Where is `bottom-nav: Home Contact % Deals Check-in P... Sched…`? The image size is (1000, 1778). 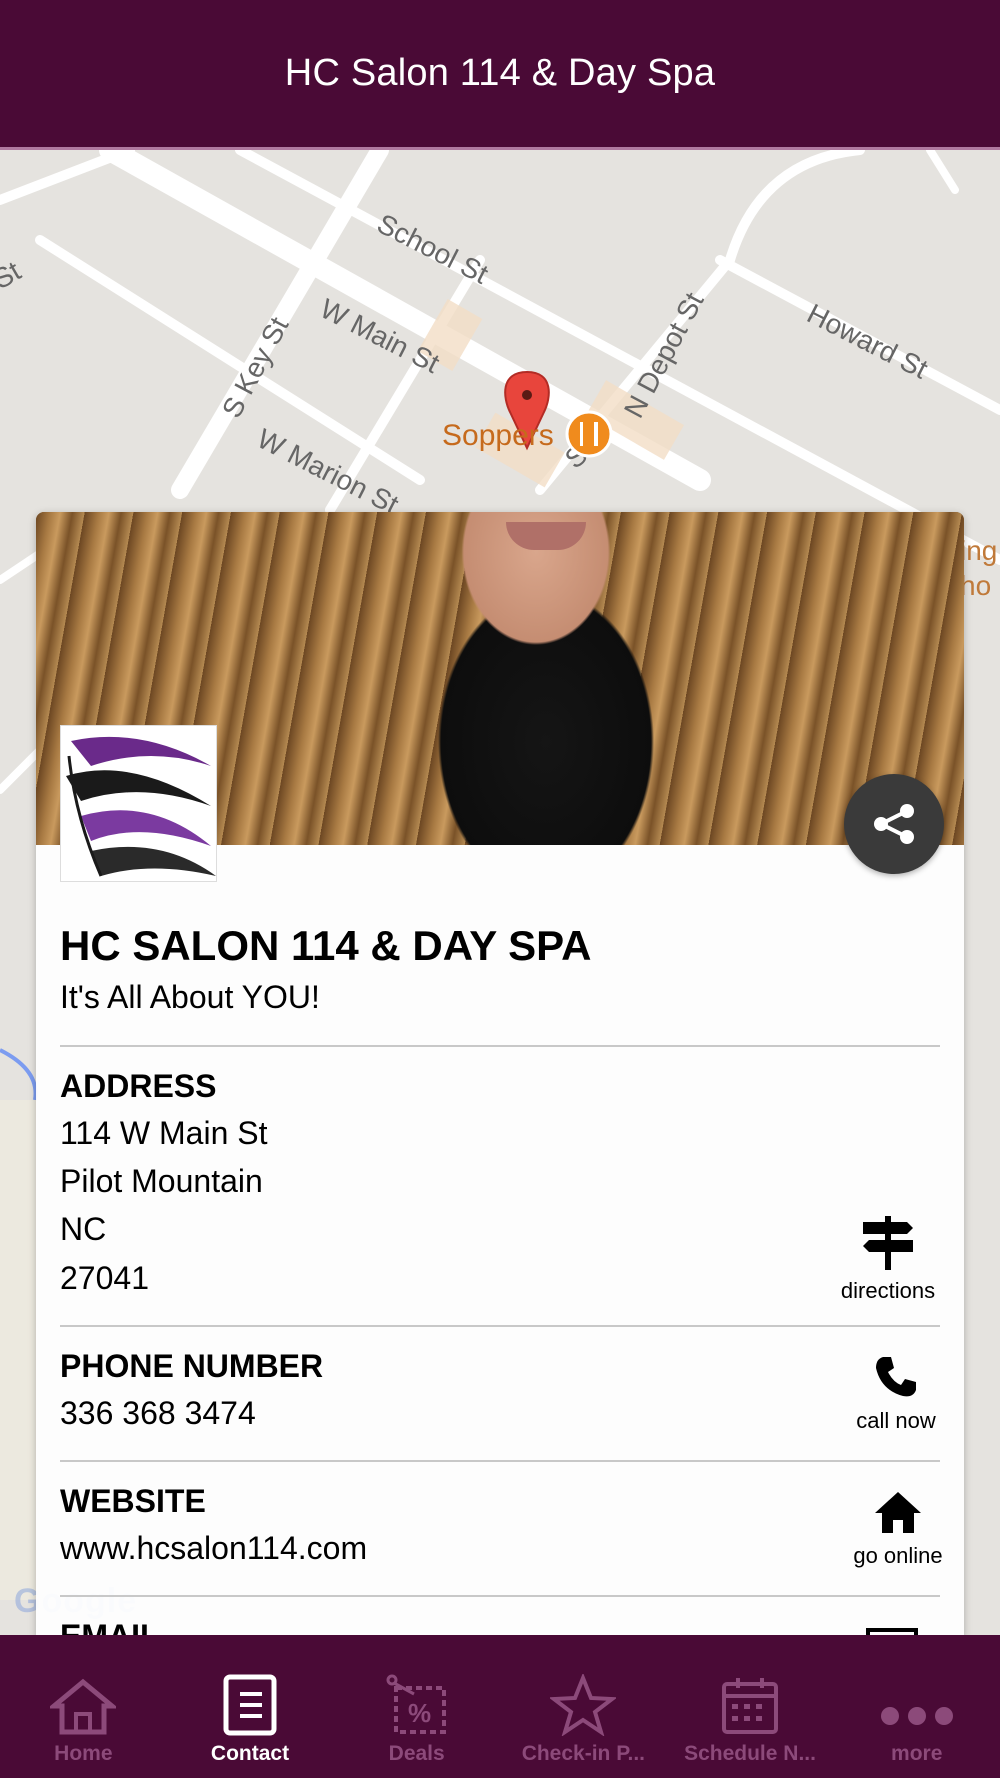 bottom-nav: Home Contact % Deals Check-in P... Sched… is located at coordinates (500, 1706).